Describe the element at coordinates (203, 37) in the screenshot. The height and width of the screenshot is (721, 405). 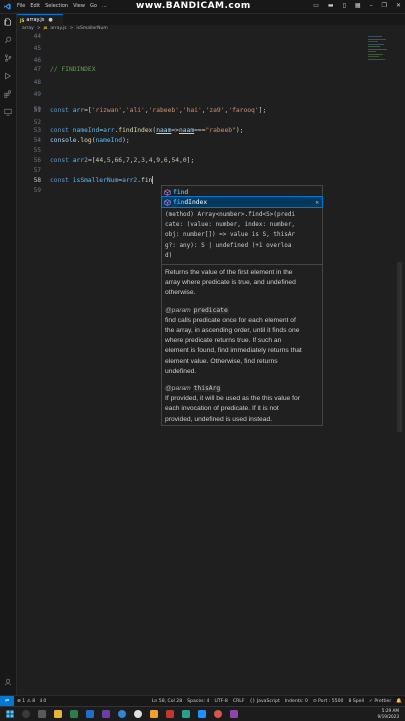
I see `code-line: 44` at that location.